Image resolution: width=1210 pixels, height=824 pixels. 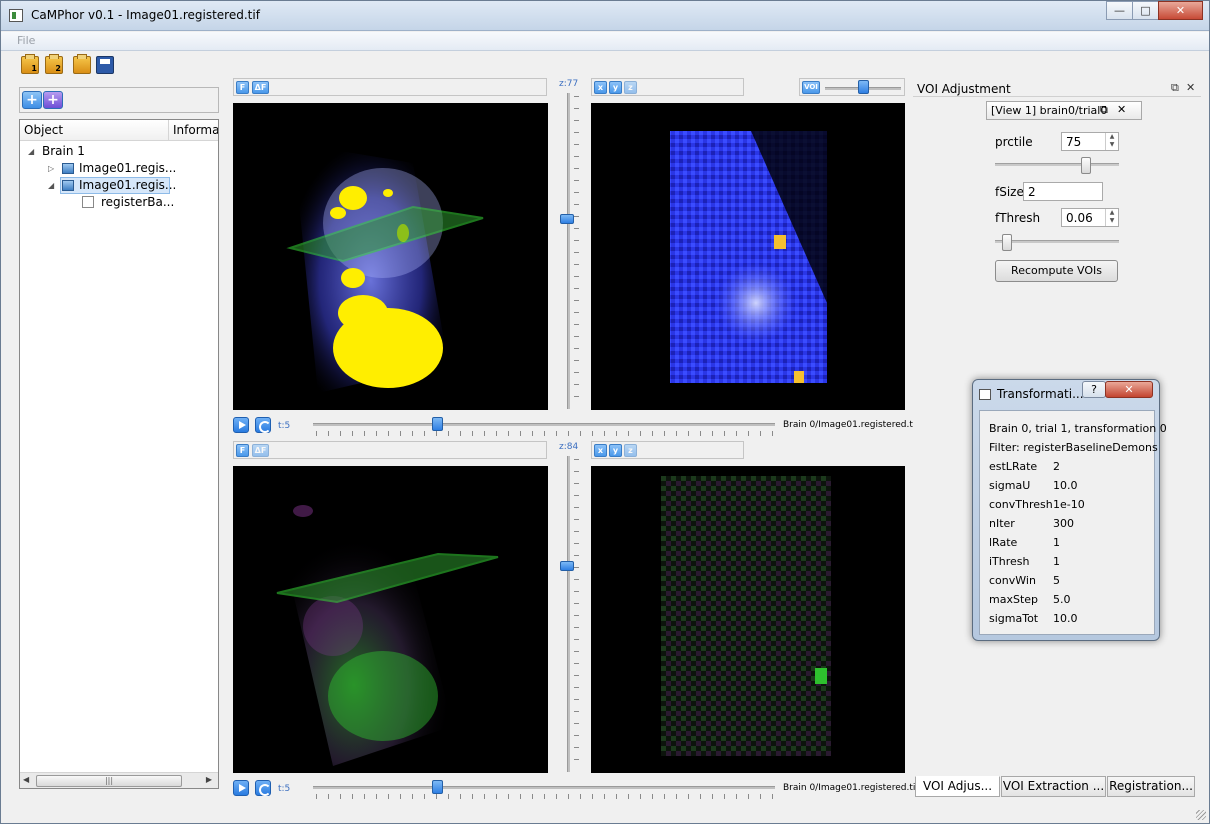 What do you see at coordinates (1056, 542) in the screenshot?
I see `param-value: 1` at bounding box center [1056, 542].